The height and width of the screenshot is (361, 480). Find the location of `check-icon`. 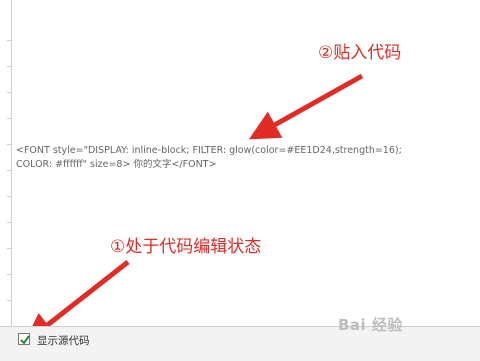

check-icon is located at coordinates (25, 340).